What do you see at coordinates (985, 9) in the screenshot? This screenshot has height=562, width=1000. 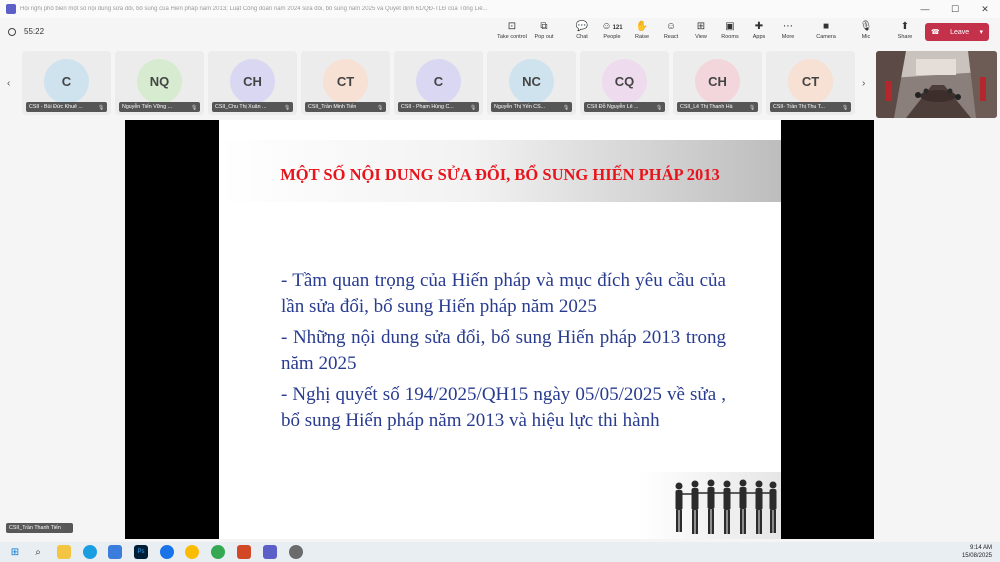 I see `close-window-button: ✕` at bounding box center [985, 9].